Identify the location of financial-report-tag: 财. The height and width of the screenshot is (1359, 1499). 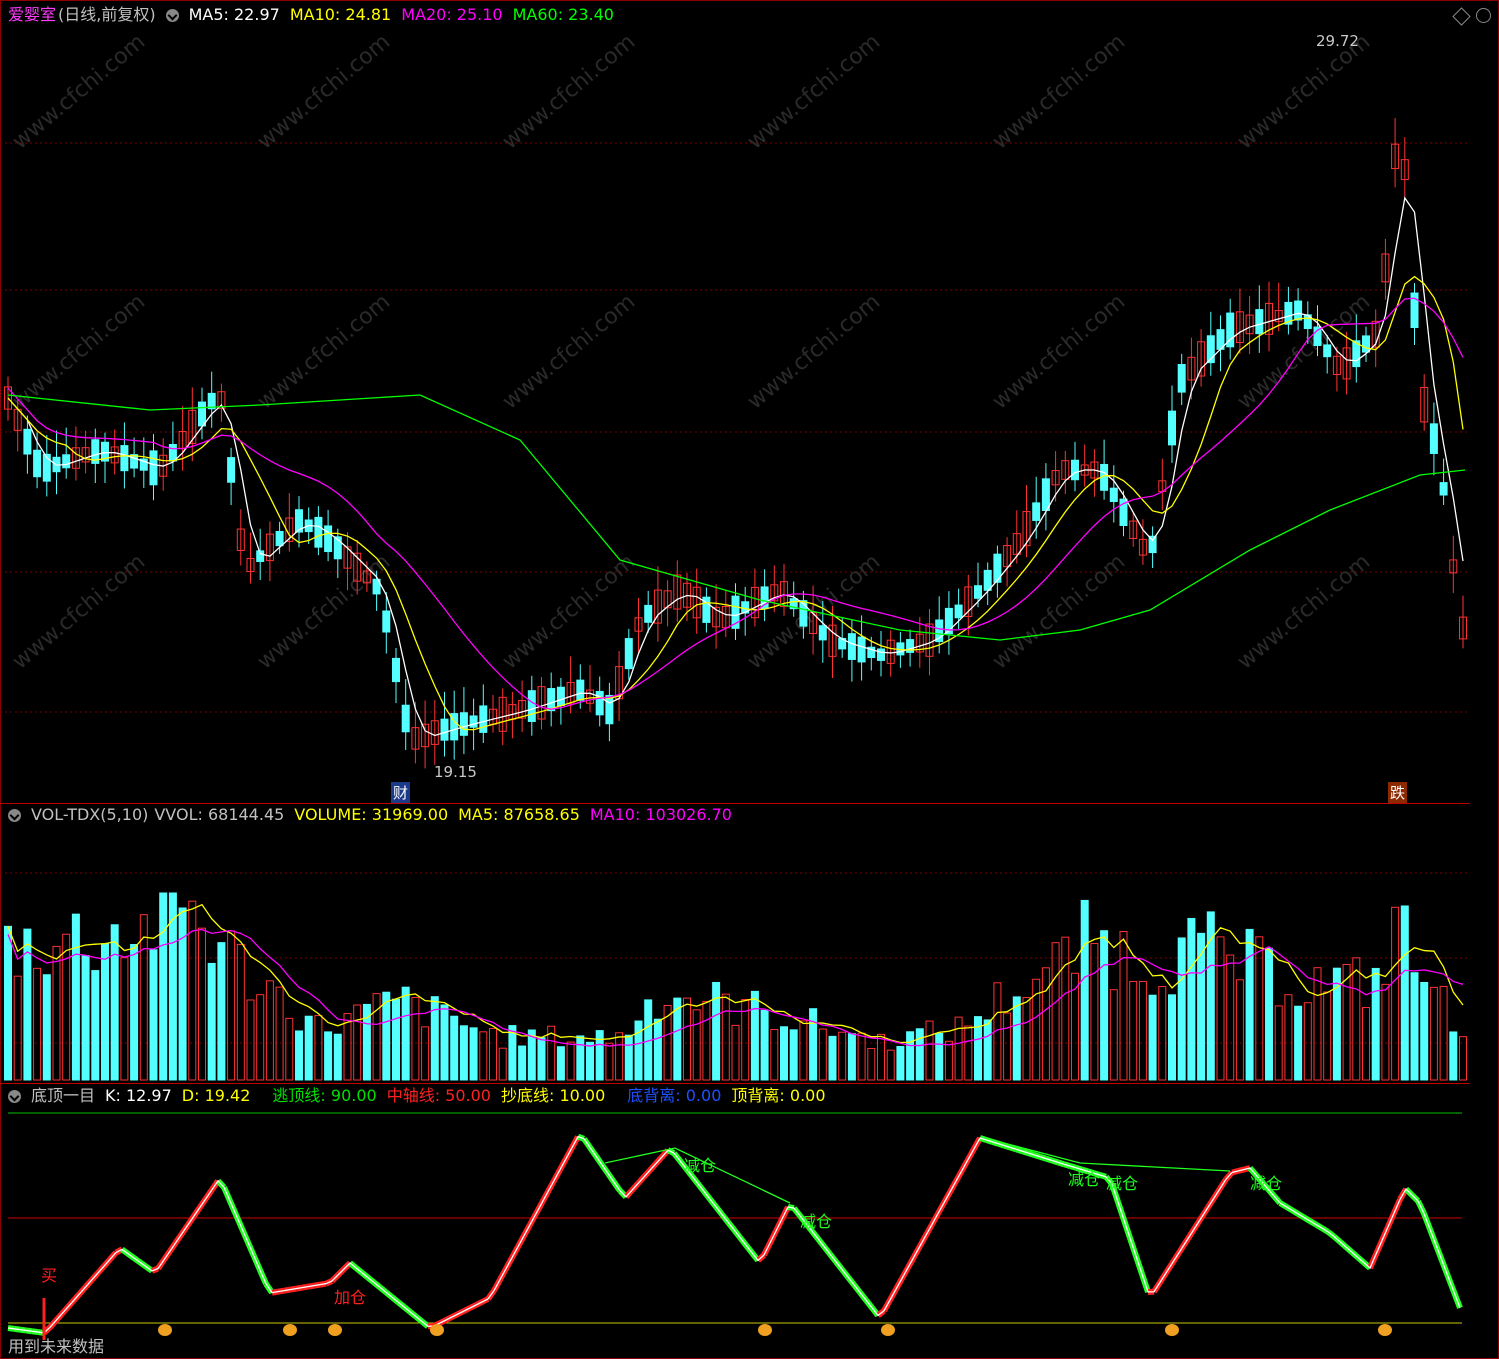
(401, 792).